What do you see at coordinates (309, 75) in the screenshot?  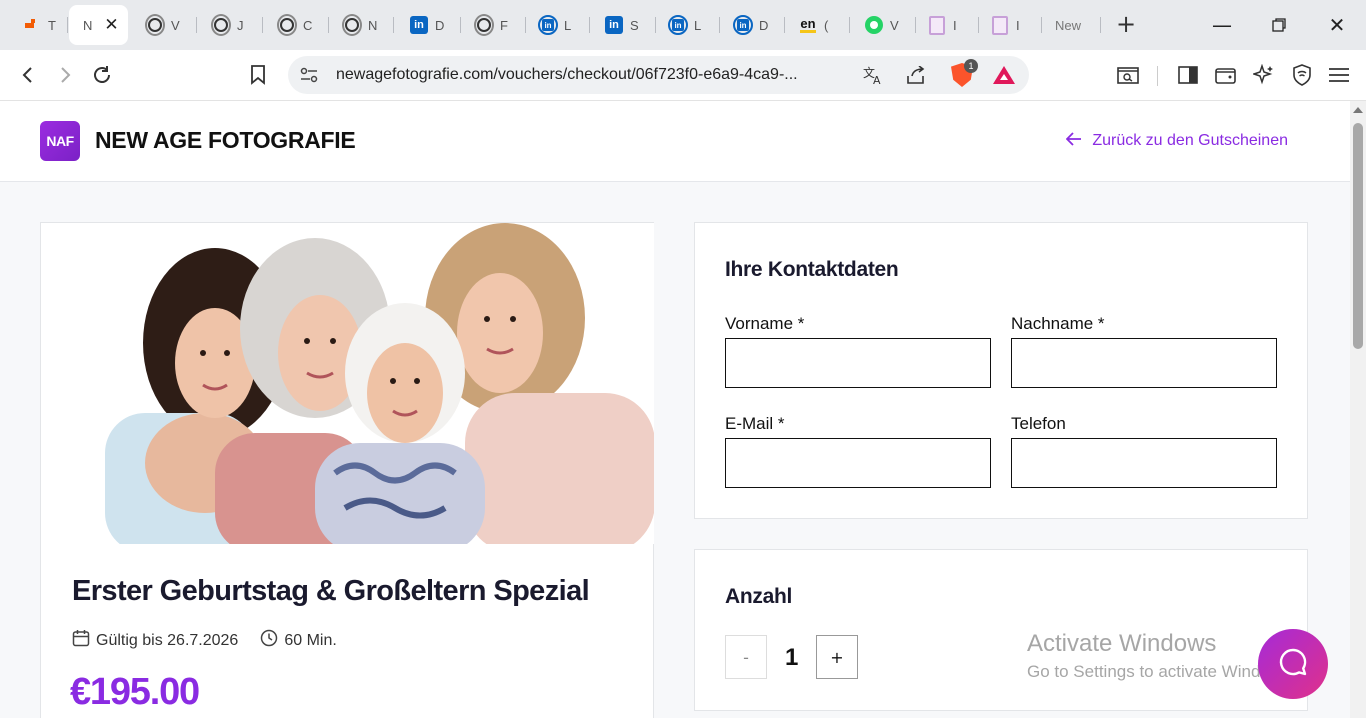 I see `site-settings-icon` at bounding box center [309, 75].